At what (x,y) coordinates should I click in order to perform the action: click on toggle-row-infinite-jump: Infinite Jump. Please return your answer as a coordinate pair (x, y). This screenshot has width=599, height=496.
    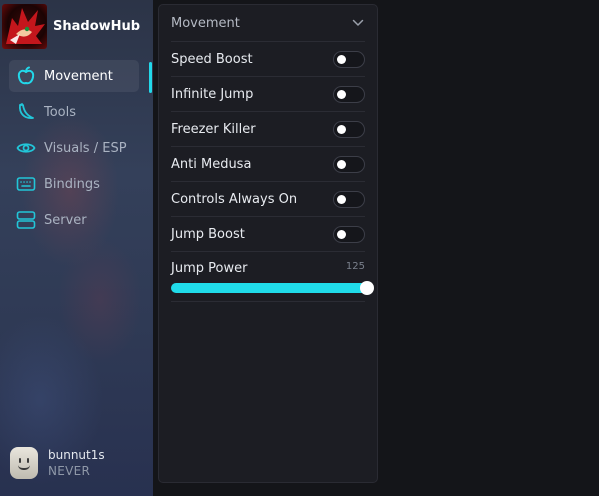
    Looking at the image, I should click on (268, 94).